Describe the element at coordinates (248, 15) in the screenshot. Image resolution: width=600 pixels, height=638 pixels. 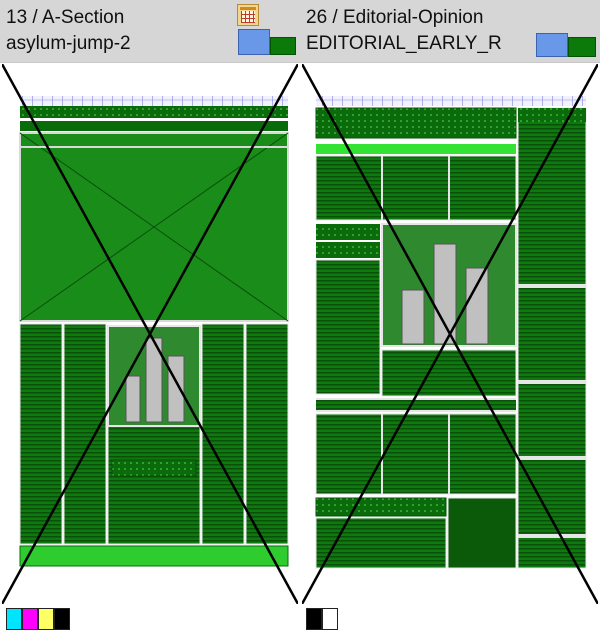
I see `calendar-icon` at that location.